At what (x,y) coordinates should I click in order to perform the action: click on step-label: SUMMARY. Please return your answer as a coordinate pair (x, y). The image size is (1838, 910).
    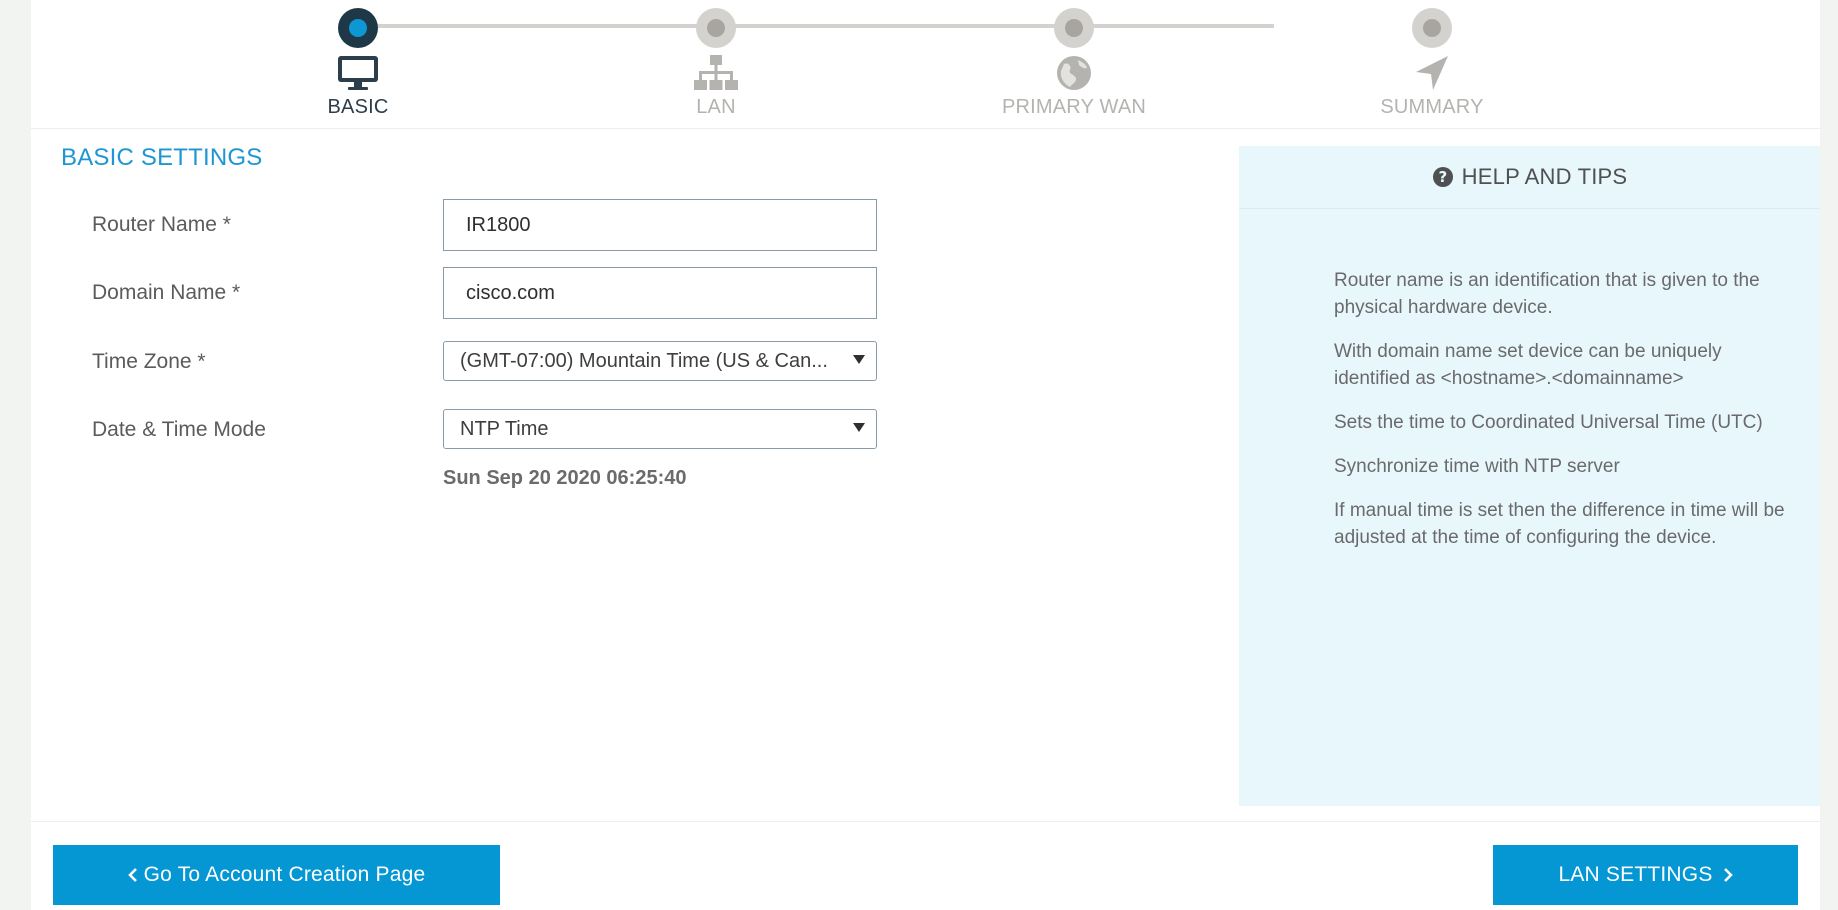
    Looking at the image, I should click on (1432, 107).